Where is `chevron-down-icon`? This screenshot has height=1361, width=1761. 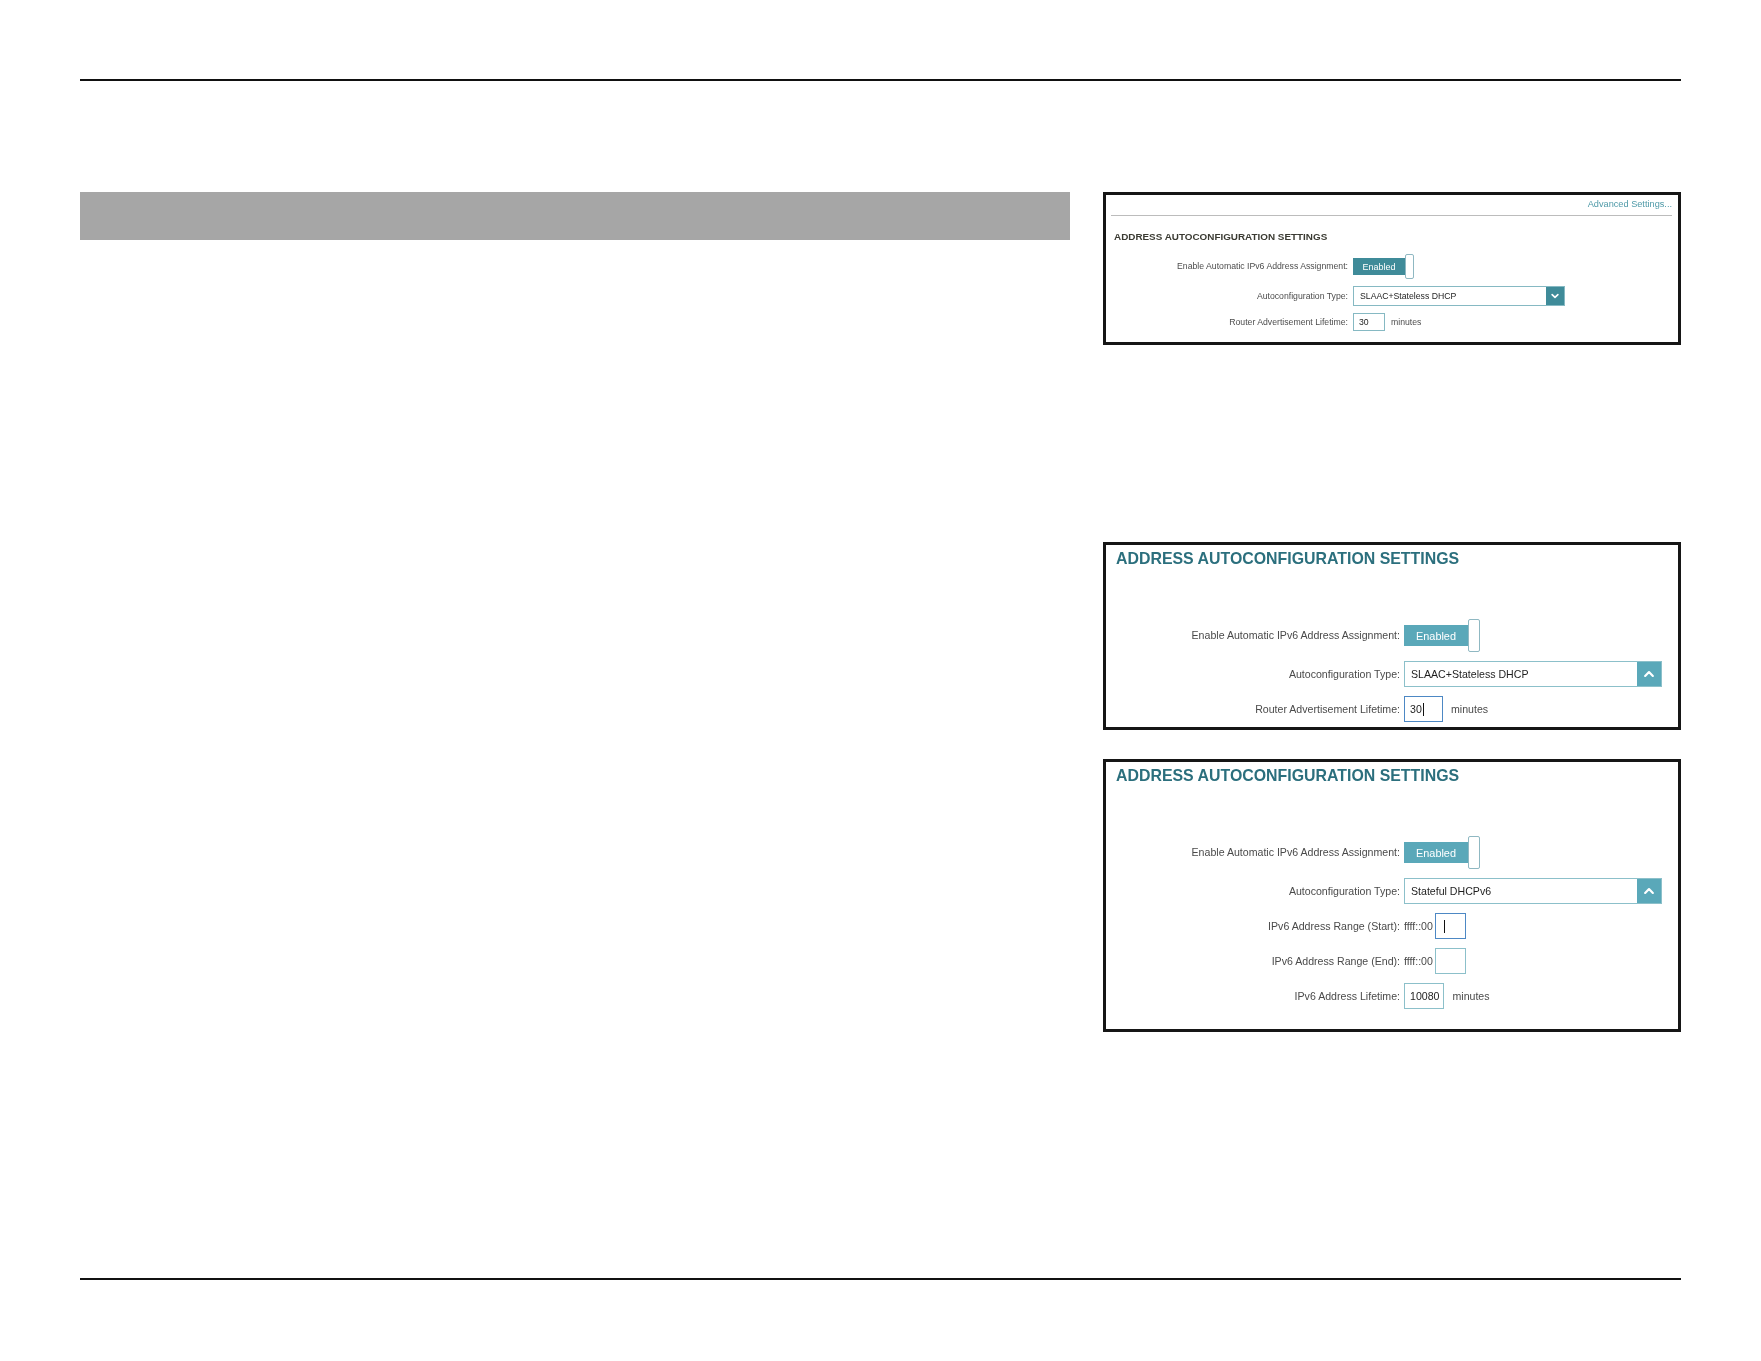
chevron-down-icon is located at coordinates (1555, 296).